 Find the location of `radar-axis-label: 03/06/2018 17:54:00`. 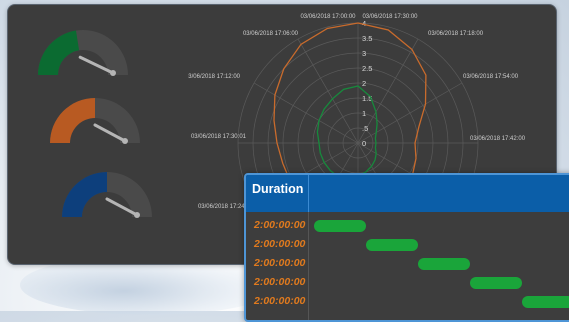

radar-axis-label: 03/06/2018 17:54:00 is located at coordinates (491, 77).